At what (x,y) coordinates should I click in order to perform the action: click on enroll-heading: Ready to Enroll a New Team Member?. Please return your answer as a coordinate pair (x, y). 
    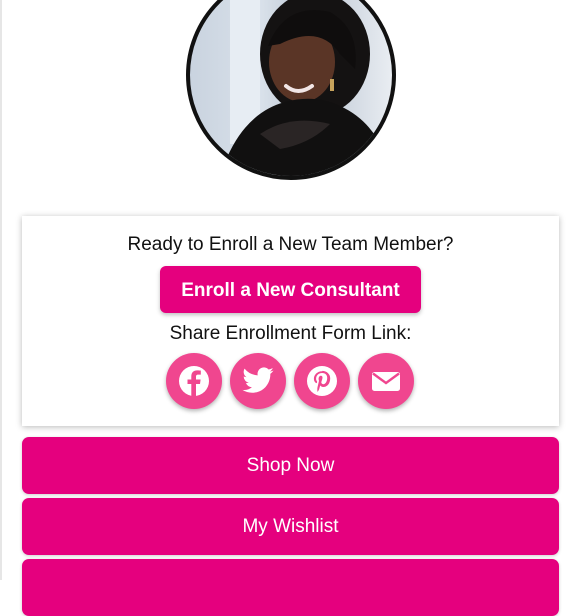
    Looking at the image, I should click on (290, 244).